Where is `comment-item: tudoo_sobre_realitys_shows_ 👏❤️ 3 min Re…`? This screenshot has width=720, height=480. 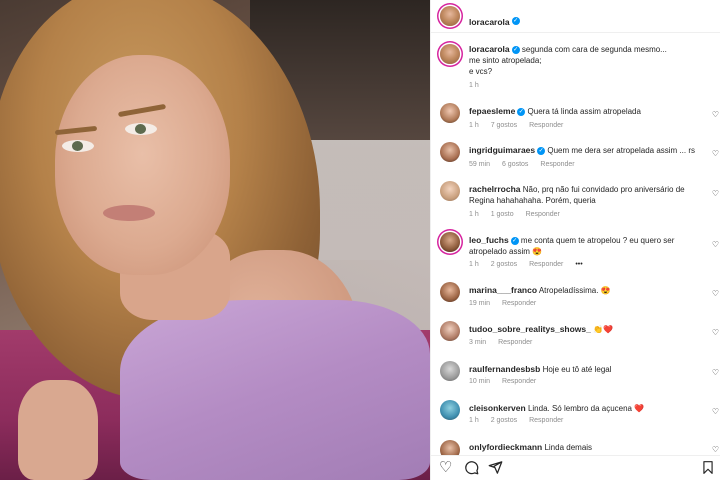
comment-item: tudoo_sobre_realitys_shows_ 👏❤️ 3 min Re… is located at coordinates (575, 336).